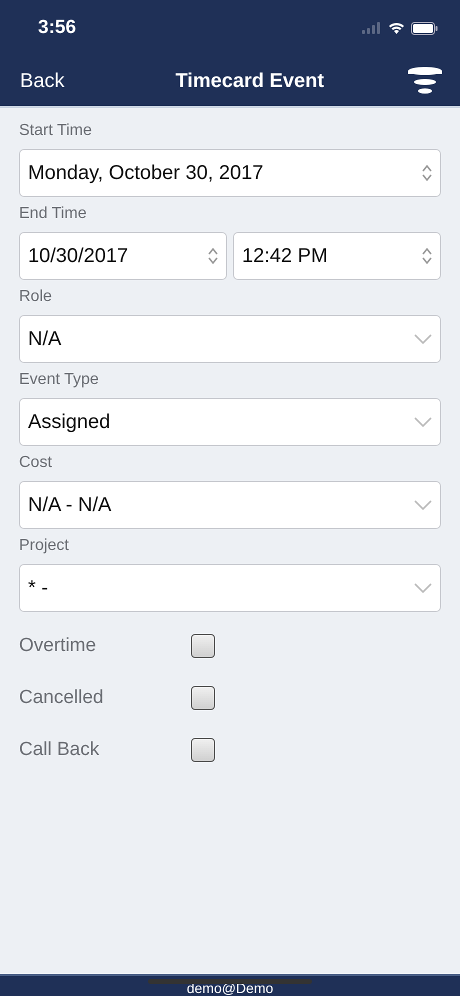 The image size is (460, 996). What do you see at coordinates (230, 588) in the screenshot?
I see `dropdown-field: * -` at bounding box center [230, 588].